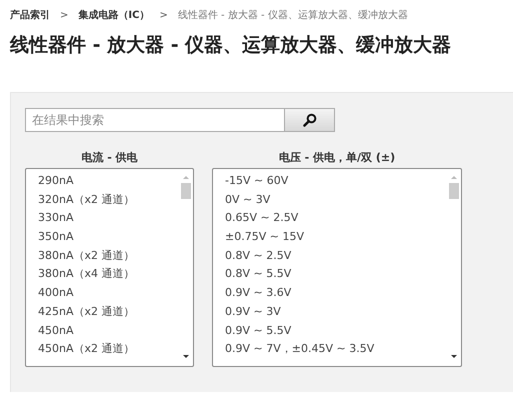  What do you see at coordinates (108, 237) in the screenshot?
I see `list-option: 350nA` at bounding box center [108, 237].